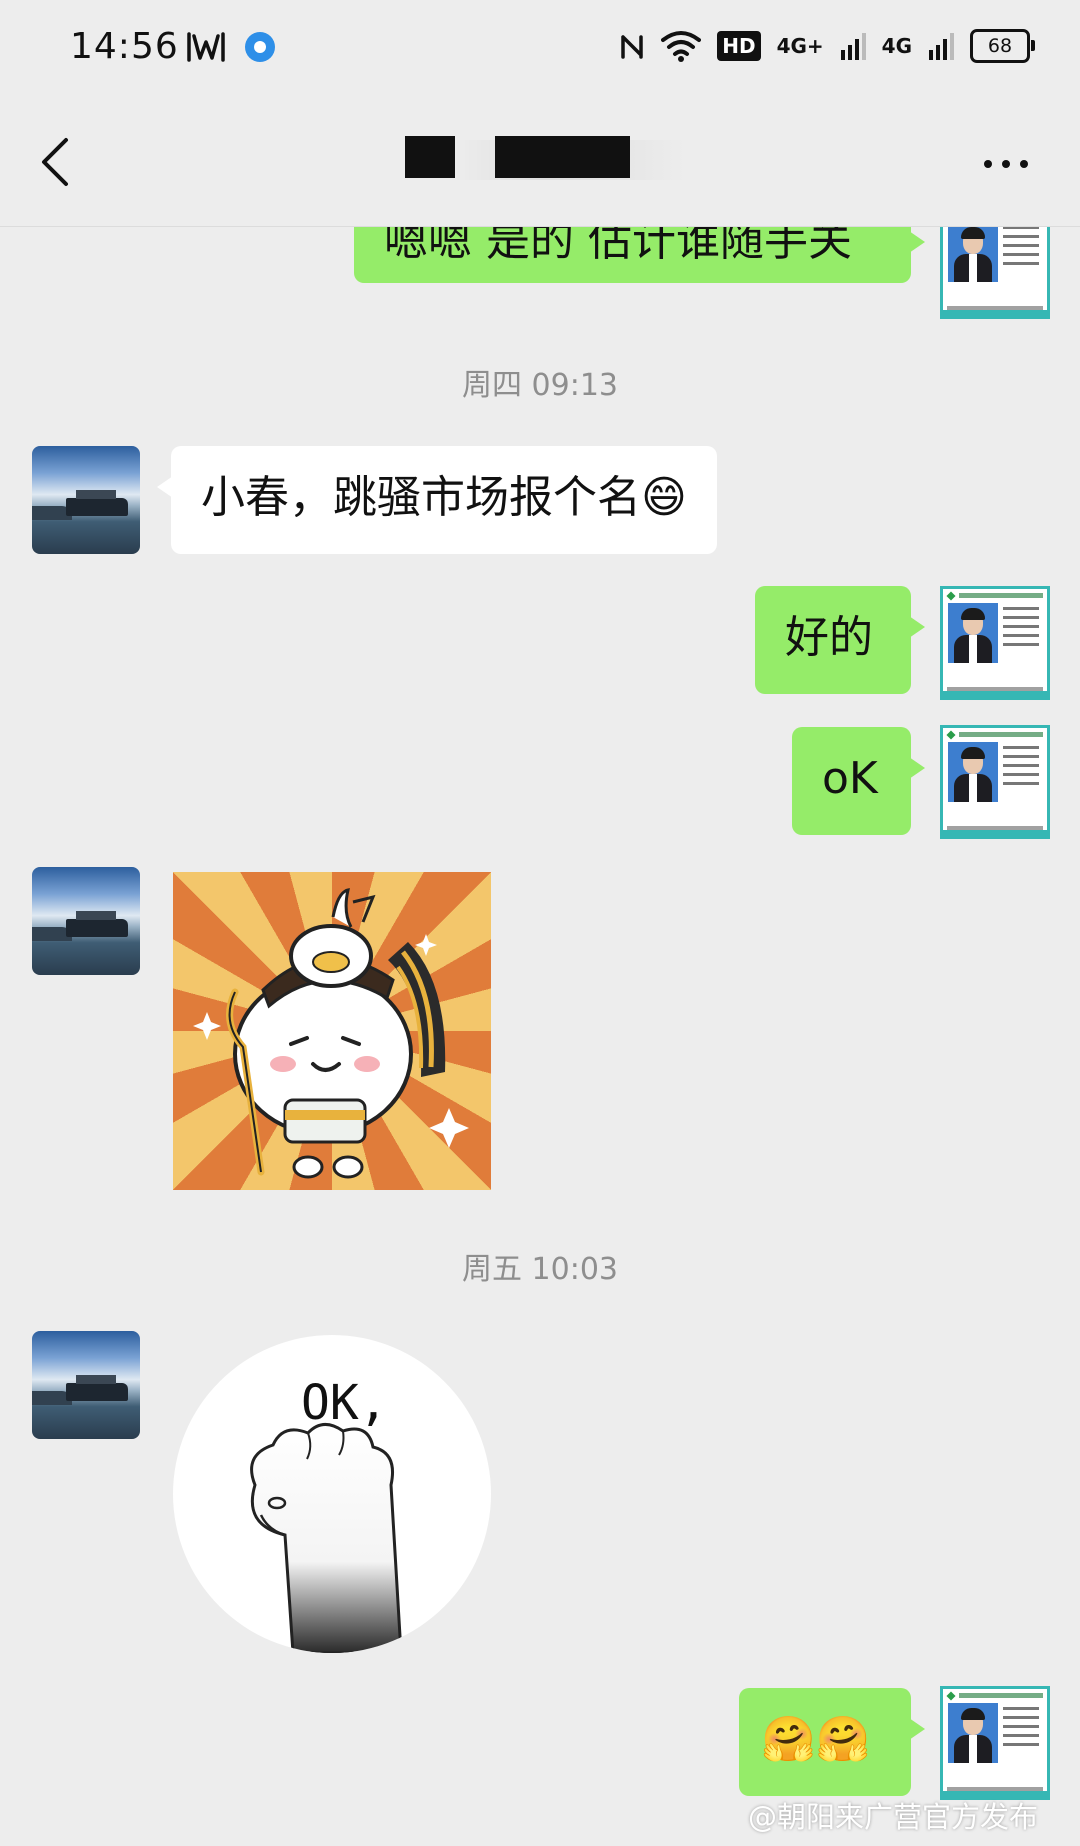 The width and height of the screenshot is (1080, 1846). I want to click on more-icon, so click(1006, 164).